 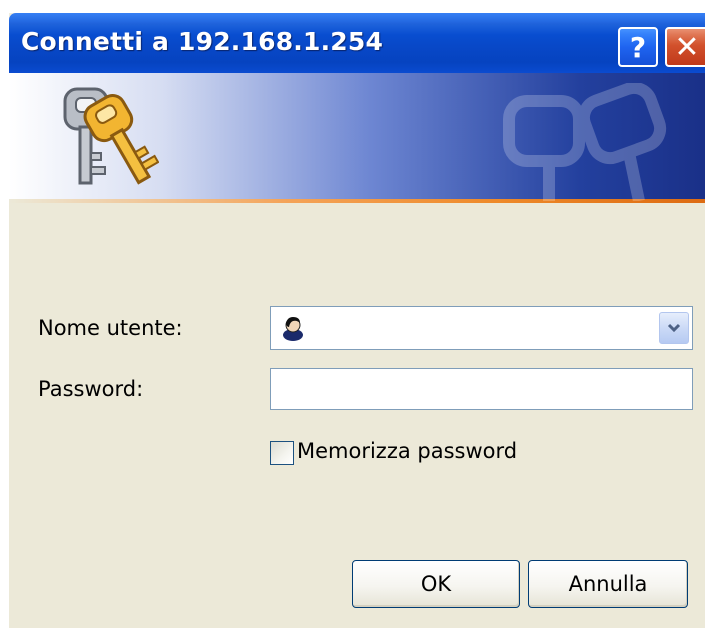 I want to click on title-bar: Connetti a 192.168.1.254 ? ✕, so click(x=357, y=43).